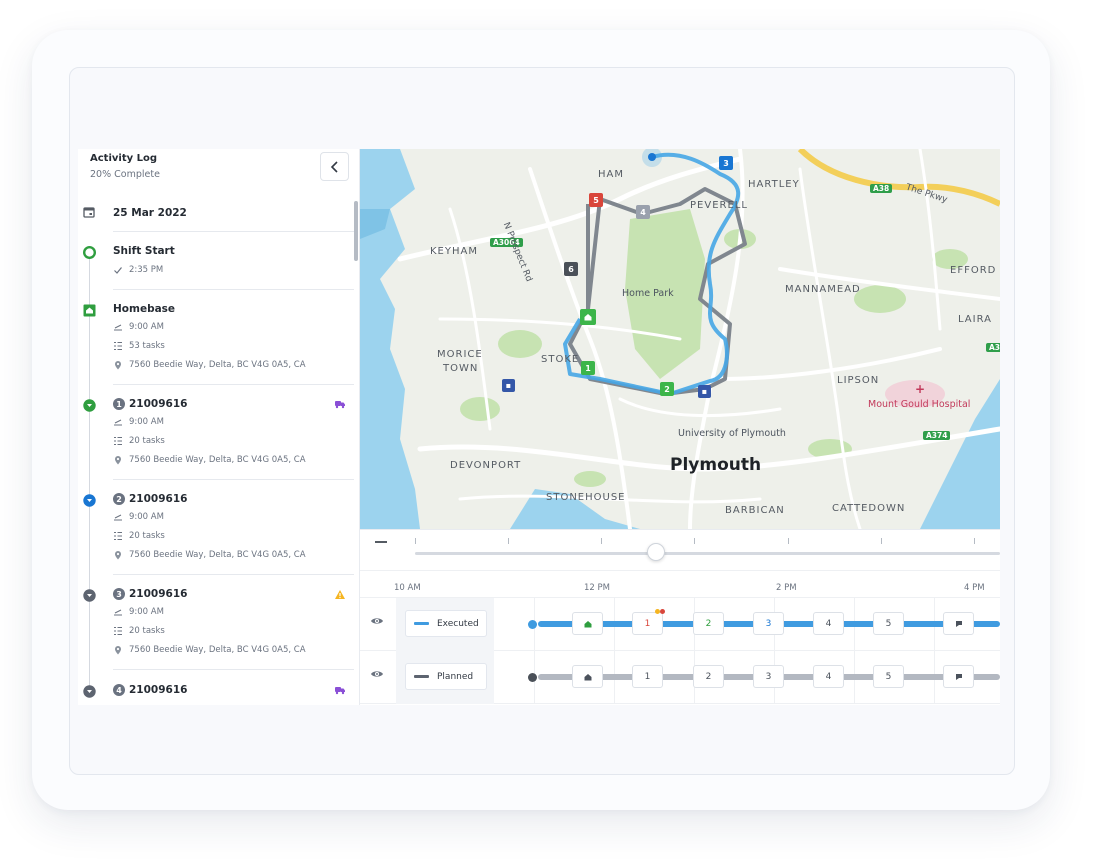 The height and width of the screenshot is (863, 1100). What do you see at coordinates (823, 289) in the screenshot?
I see `map-label-mannamead: MANNAMEAD` at bounding box center [823, 289].